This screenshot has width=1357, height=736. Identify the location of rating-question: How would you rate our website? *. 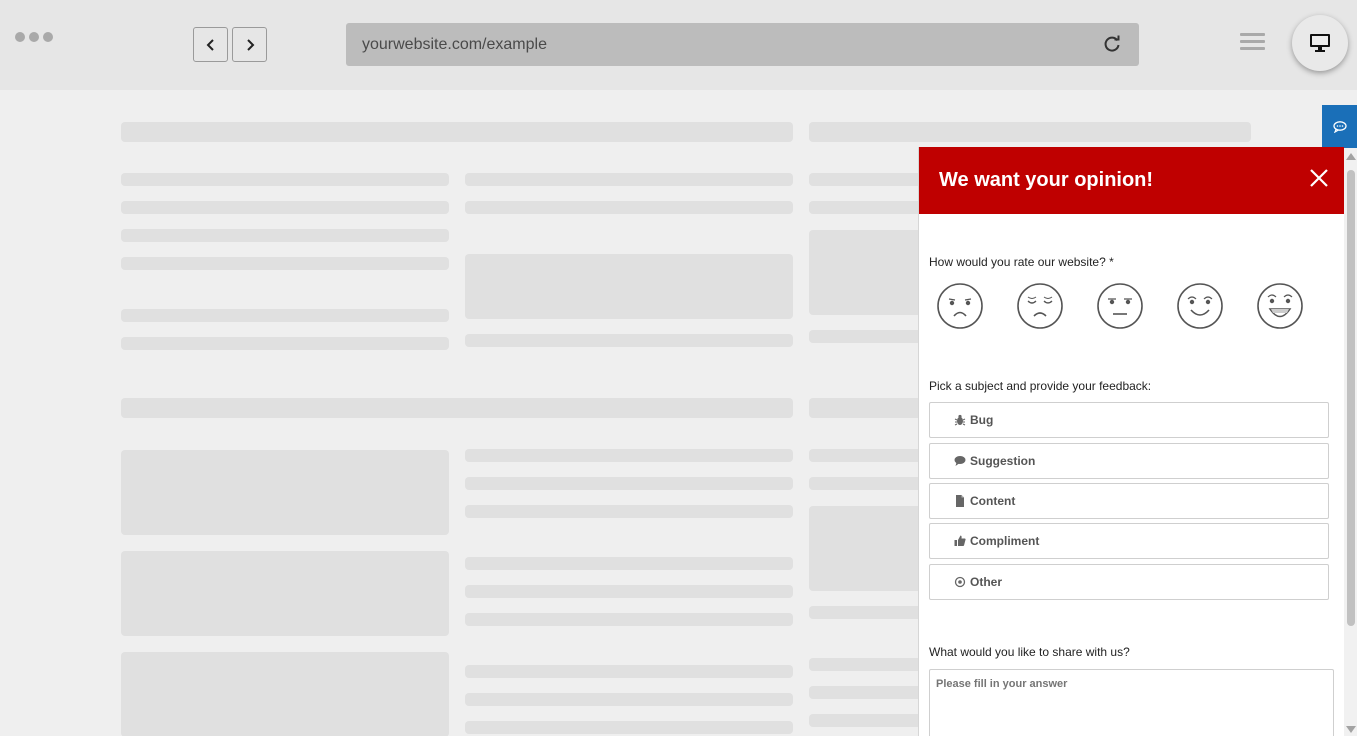
(1021, 262).